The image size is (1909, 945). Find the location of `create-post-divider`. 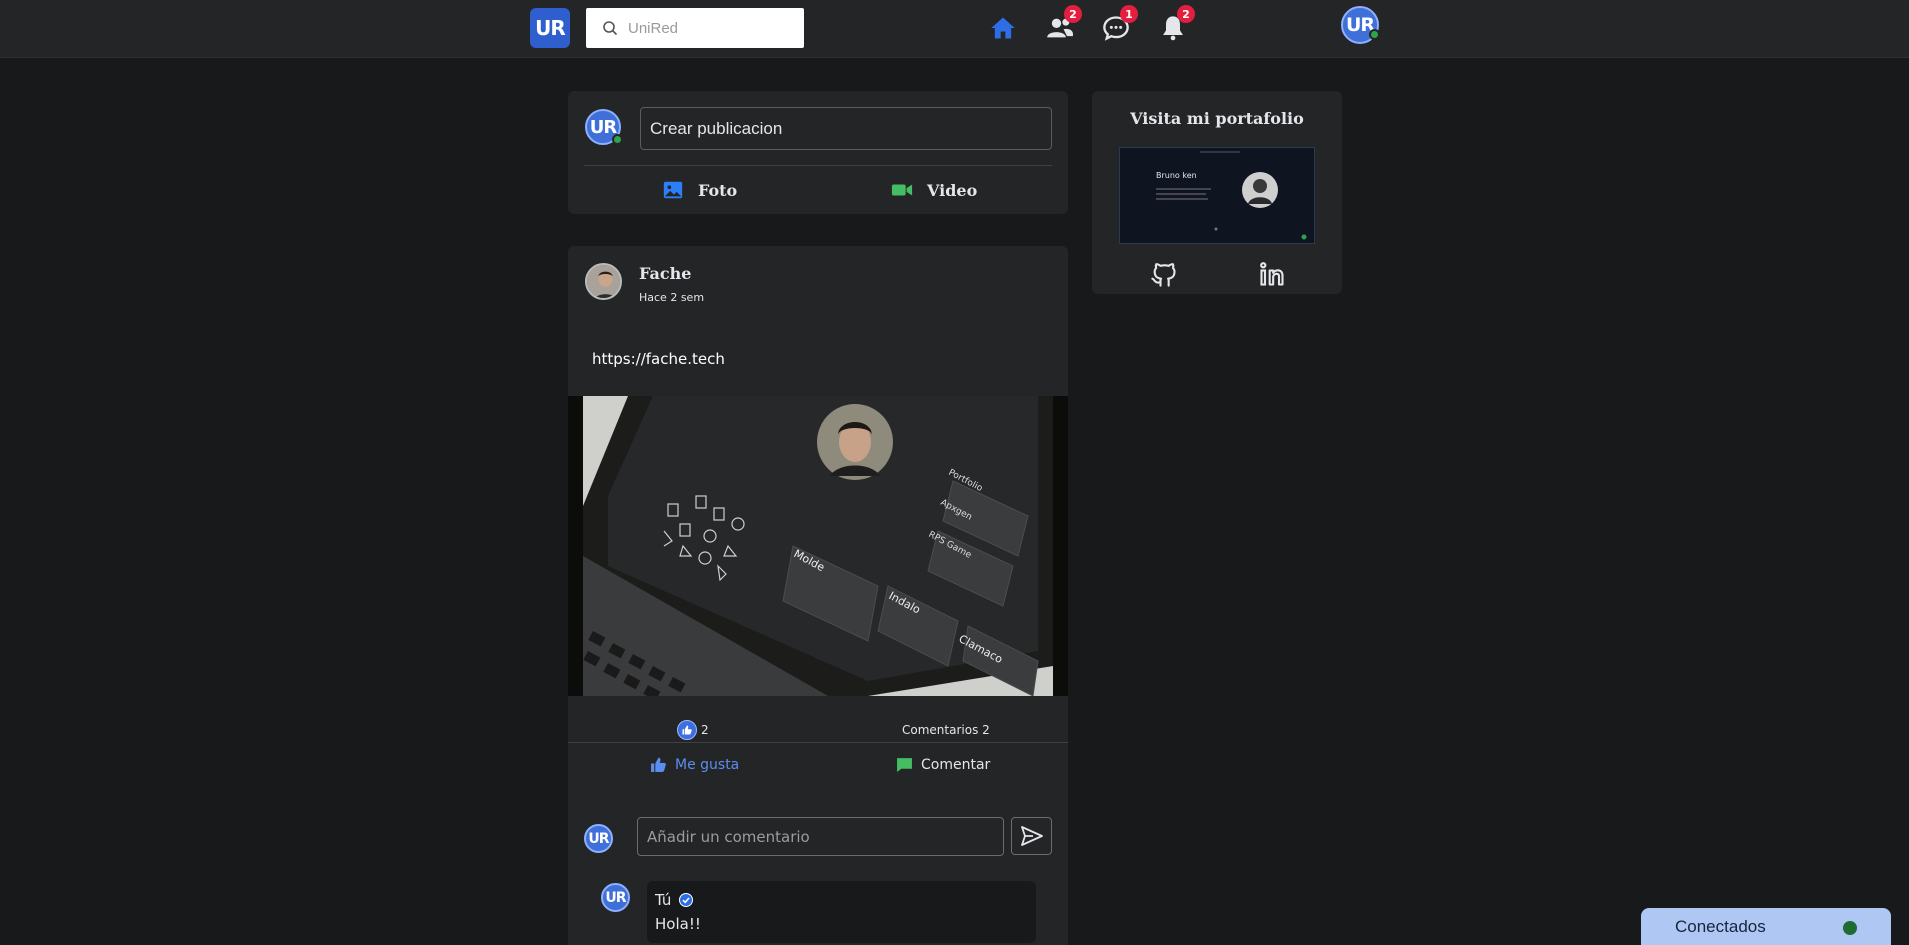

create-post-divider is located at coordinates (818, 165).